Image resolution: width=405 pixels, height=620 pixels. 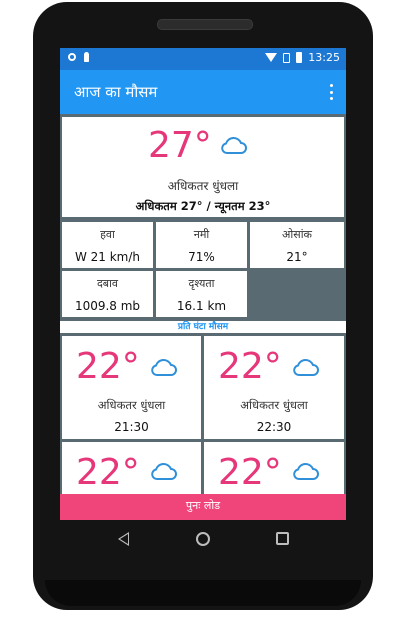 I want to click on stat-wind: हवा W 21 km/h, so click(x=107, y=245).